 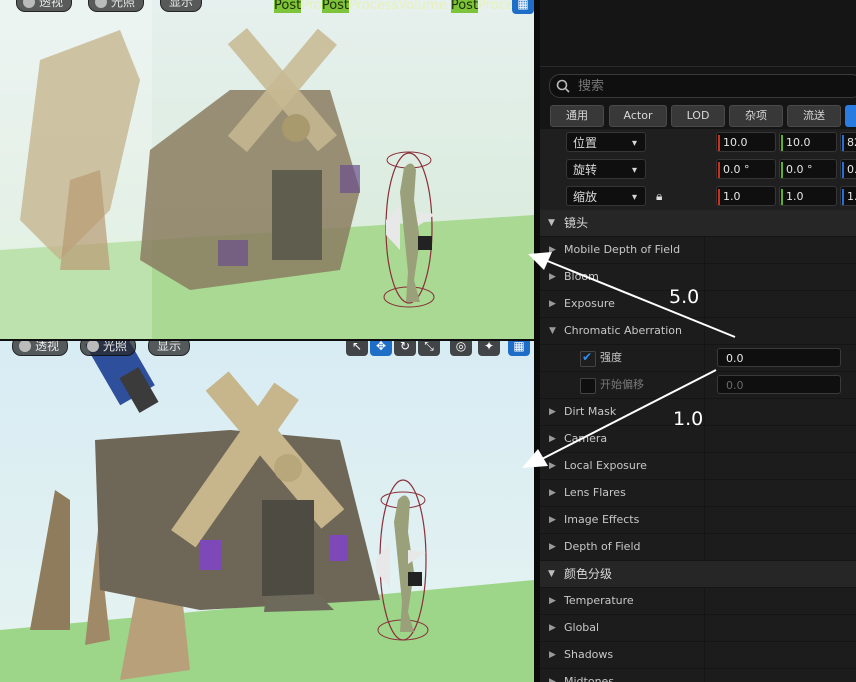 I want to click on arrow-line-top, so click(x=640, y=298).